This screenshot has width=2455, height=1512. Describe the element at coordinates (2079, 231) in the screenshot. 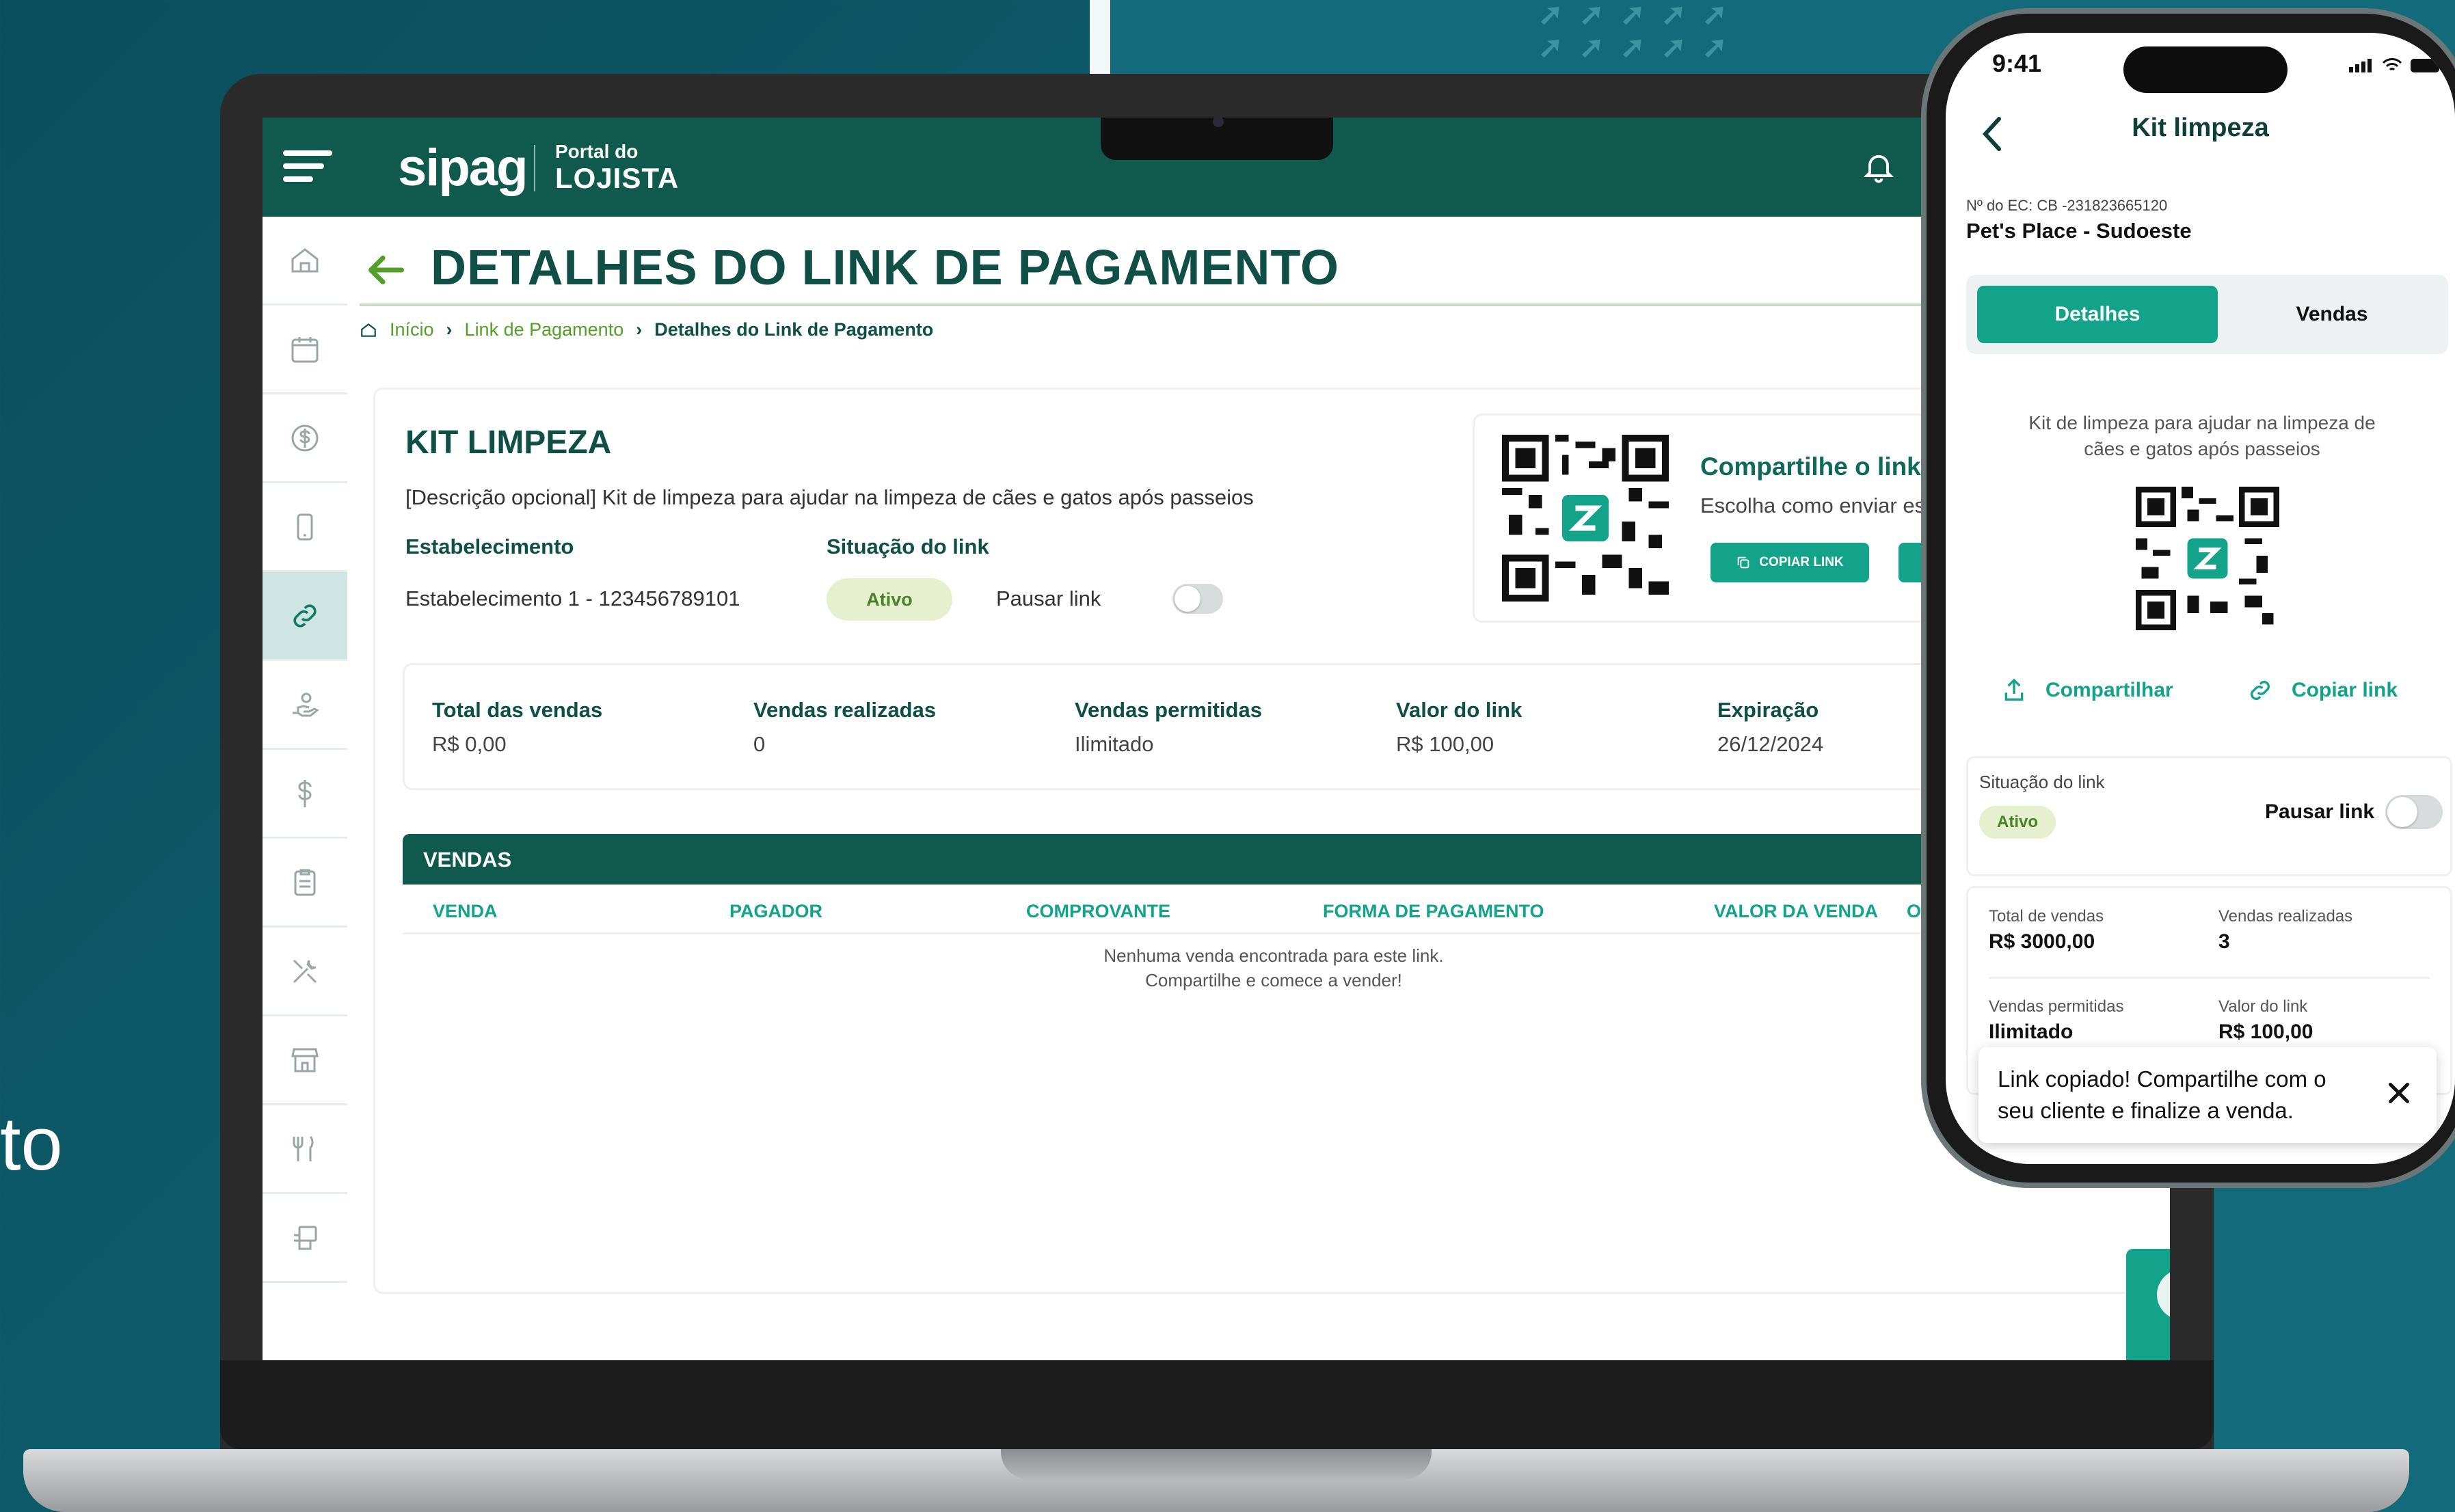

I see `shop-name: Pet's Place - Sudoeste` at that location.